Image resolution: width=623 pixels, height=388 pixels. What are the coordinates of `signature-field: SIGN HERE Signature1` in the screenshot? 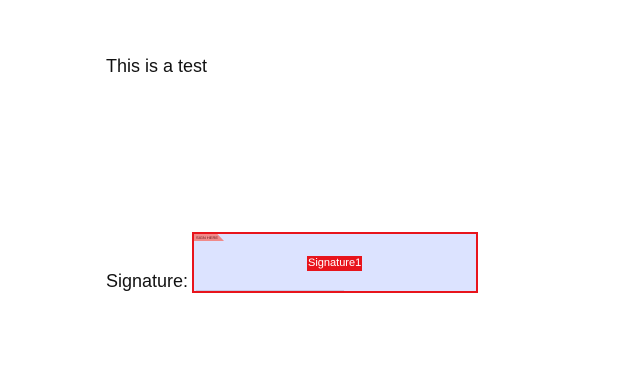 It's located at (335, 262).